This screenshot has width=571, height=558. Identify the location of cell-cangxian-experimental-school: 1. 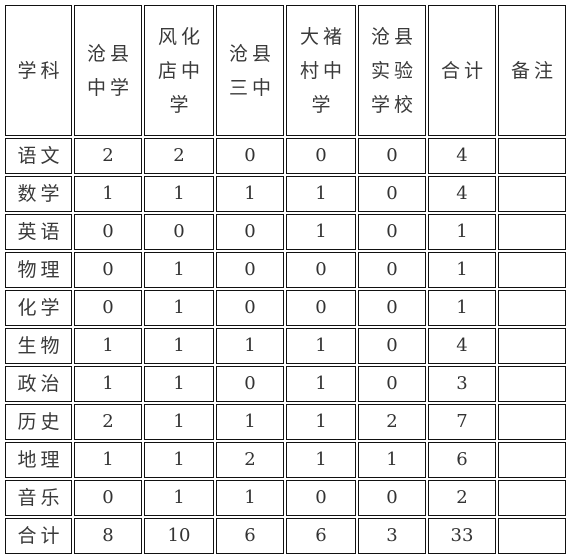
(392, 460).